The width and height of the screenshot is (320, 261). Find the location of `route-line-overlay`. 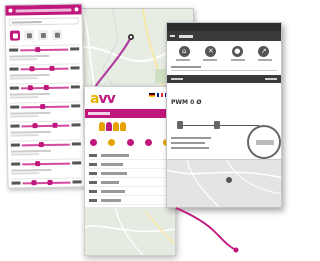

route-line-overlay is located at coordinates (207, 230).